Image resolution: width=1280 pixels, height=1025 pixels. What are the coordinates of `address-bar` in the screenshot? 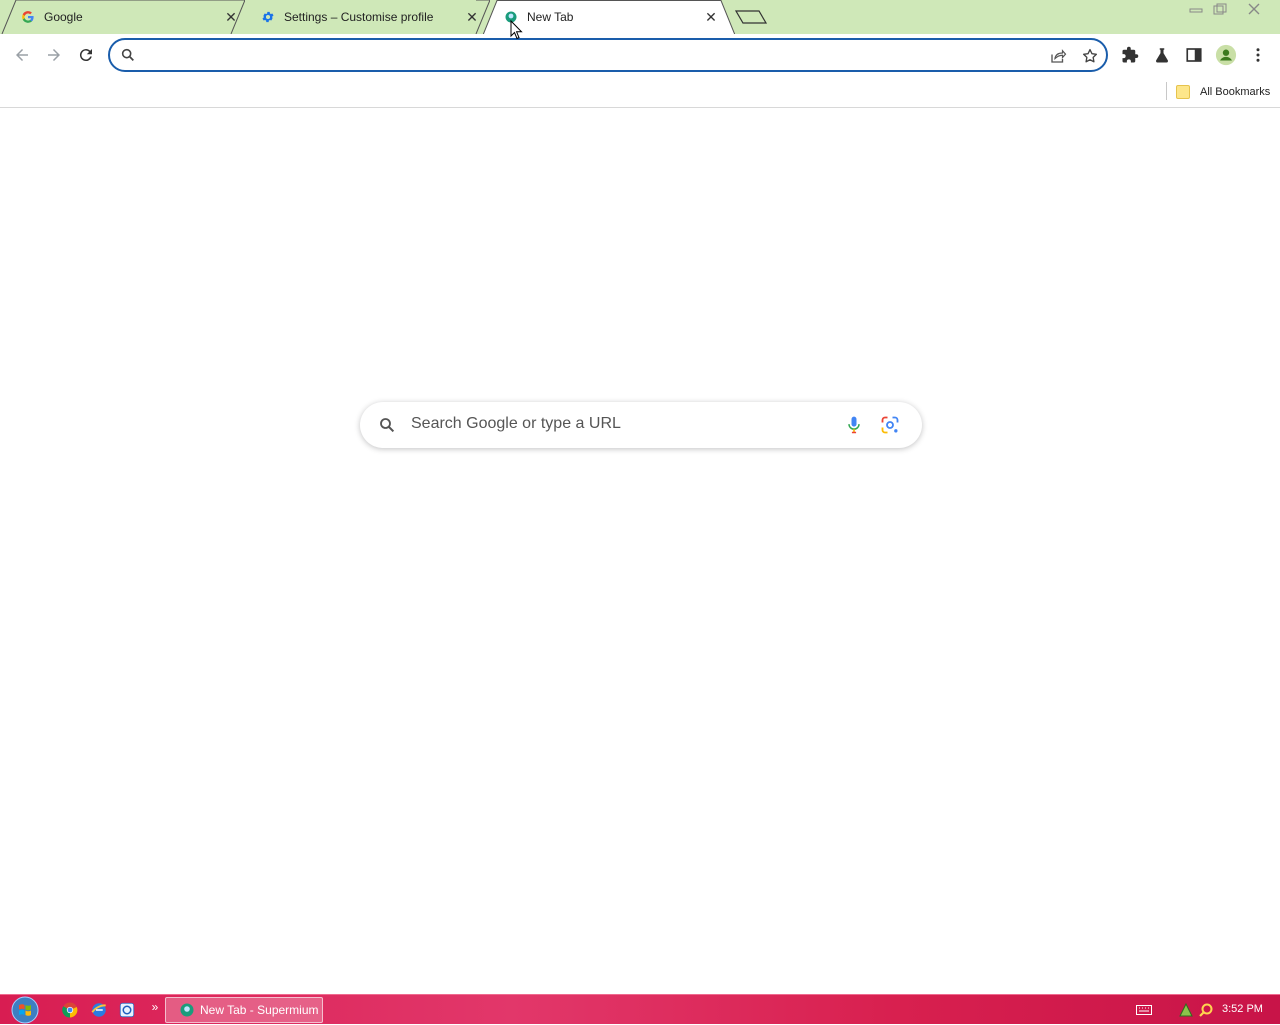 It's located at (608, 55).